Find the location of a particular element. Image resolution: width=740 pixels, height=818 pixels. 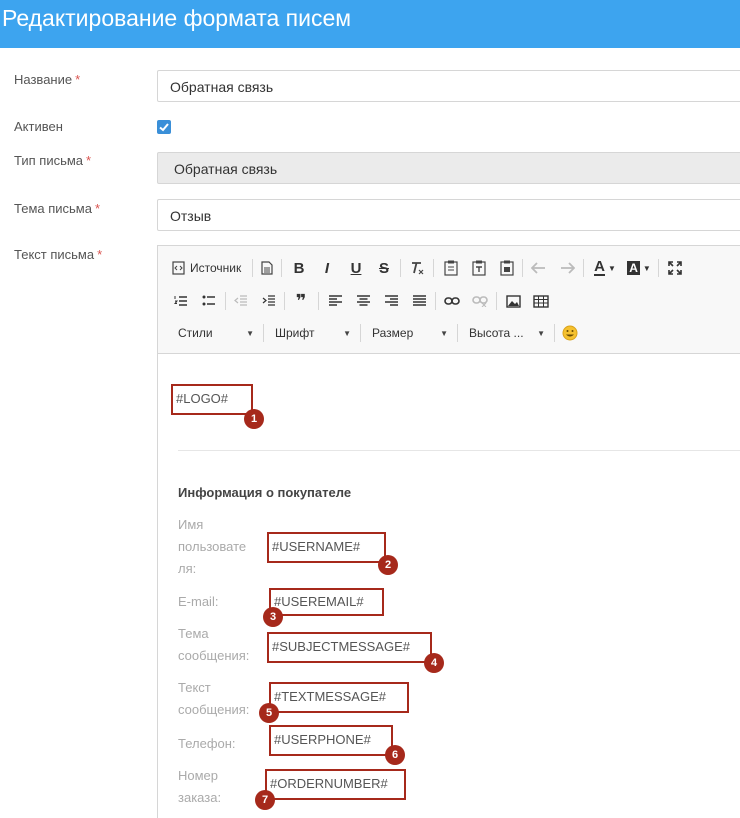

name-input: Обратная связь is located at coordinates (448, 86).